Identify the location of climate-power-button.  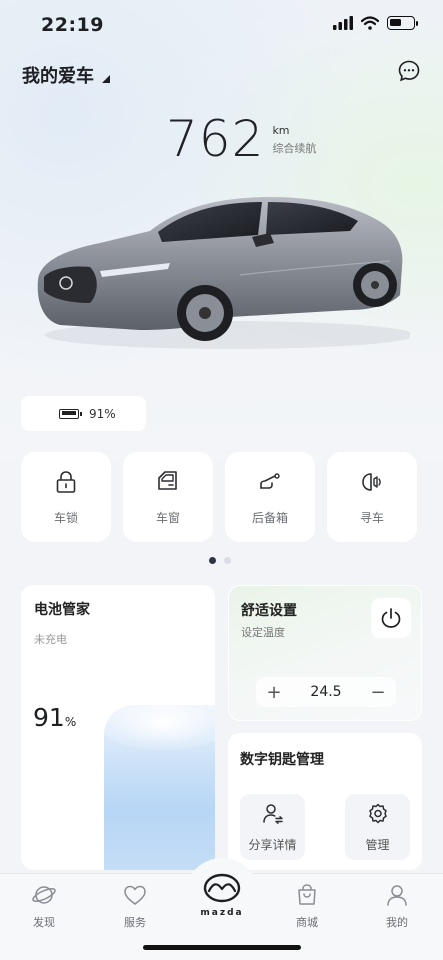
(391, 618).